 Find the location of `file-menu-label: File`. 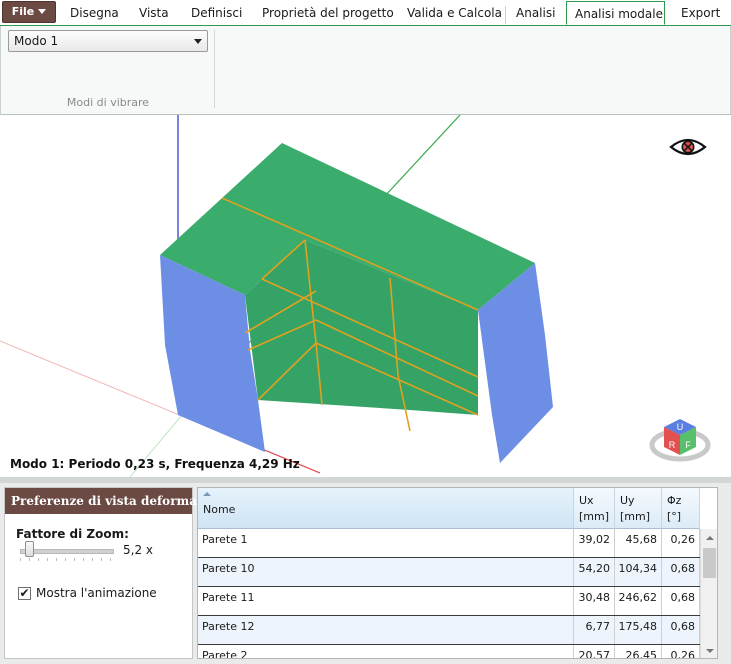

file-menu-label: File is located at coordinates (23, 11).